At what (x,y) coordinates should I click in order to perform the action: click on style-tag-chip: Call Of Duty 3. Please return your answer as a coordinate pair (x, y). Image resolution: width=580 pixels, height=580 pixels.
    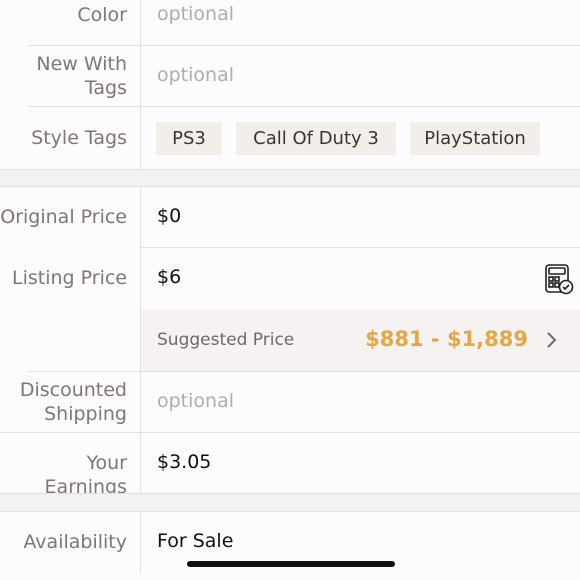
    Looking at the image, I should click on (316, 138).